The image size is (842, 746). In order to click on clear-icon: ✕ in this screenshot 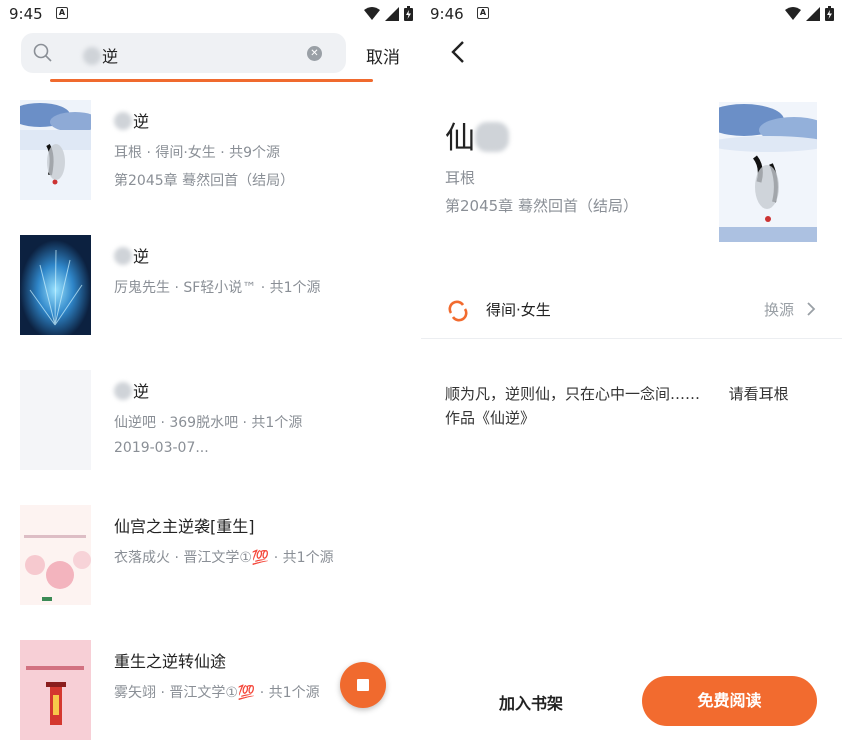, I will do `click(314, 53)`.